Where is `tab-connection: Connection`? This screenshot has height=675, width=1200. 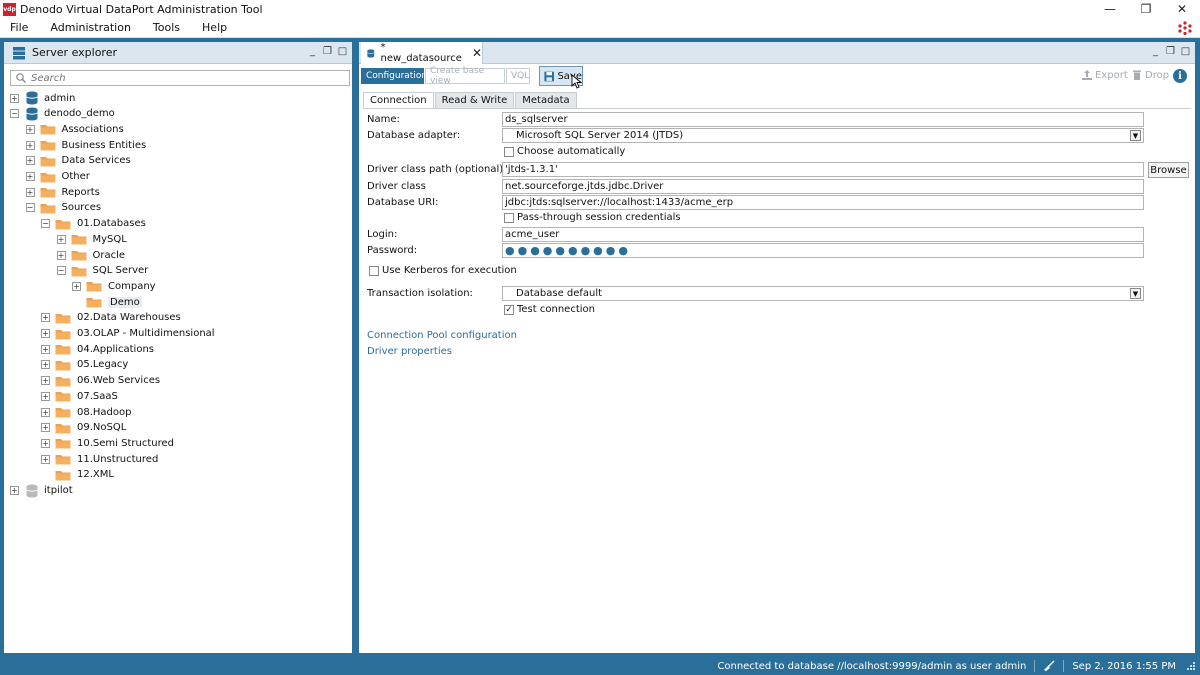
tab-connection: Connection is located at coordinates (398, 100).